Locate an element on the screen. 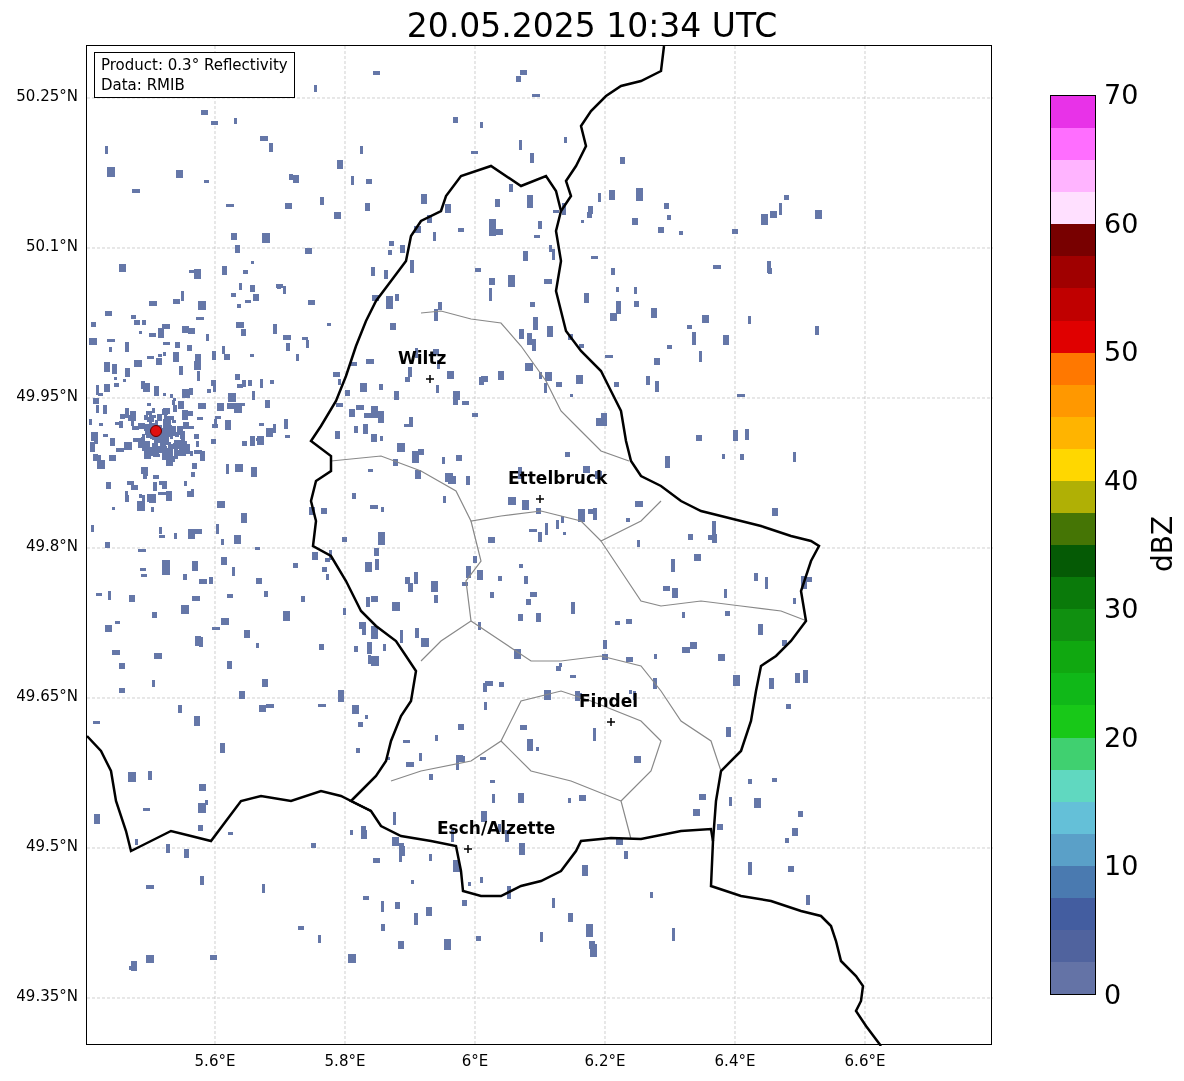 The width and height of the screenshot is (1184, 1081). colorbar-tick-label: 20 is located at coordinates (1121, 737).